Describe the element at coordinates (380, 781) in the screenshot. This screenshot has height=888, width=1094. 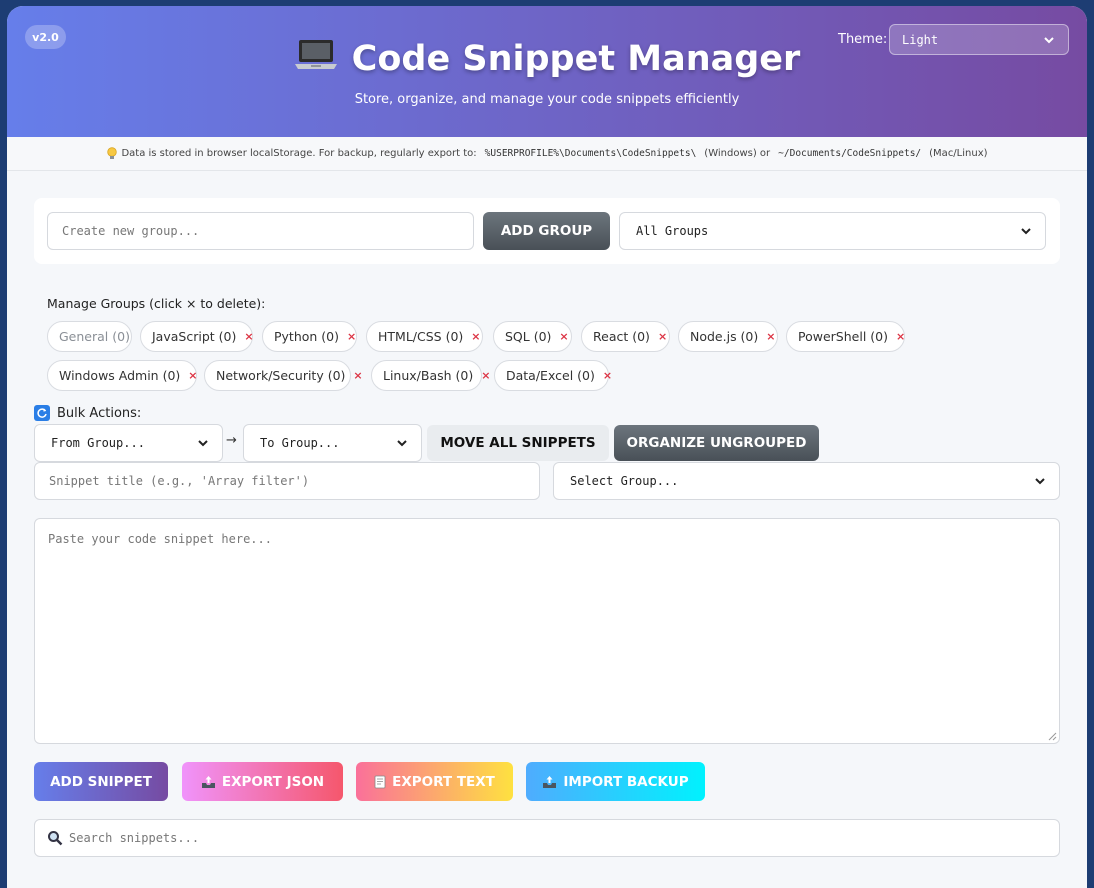
I see `document-icon` at that location.